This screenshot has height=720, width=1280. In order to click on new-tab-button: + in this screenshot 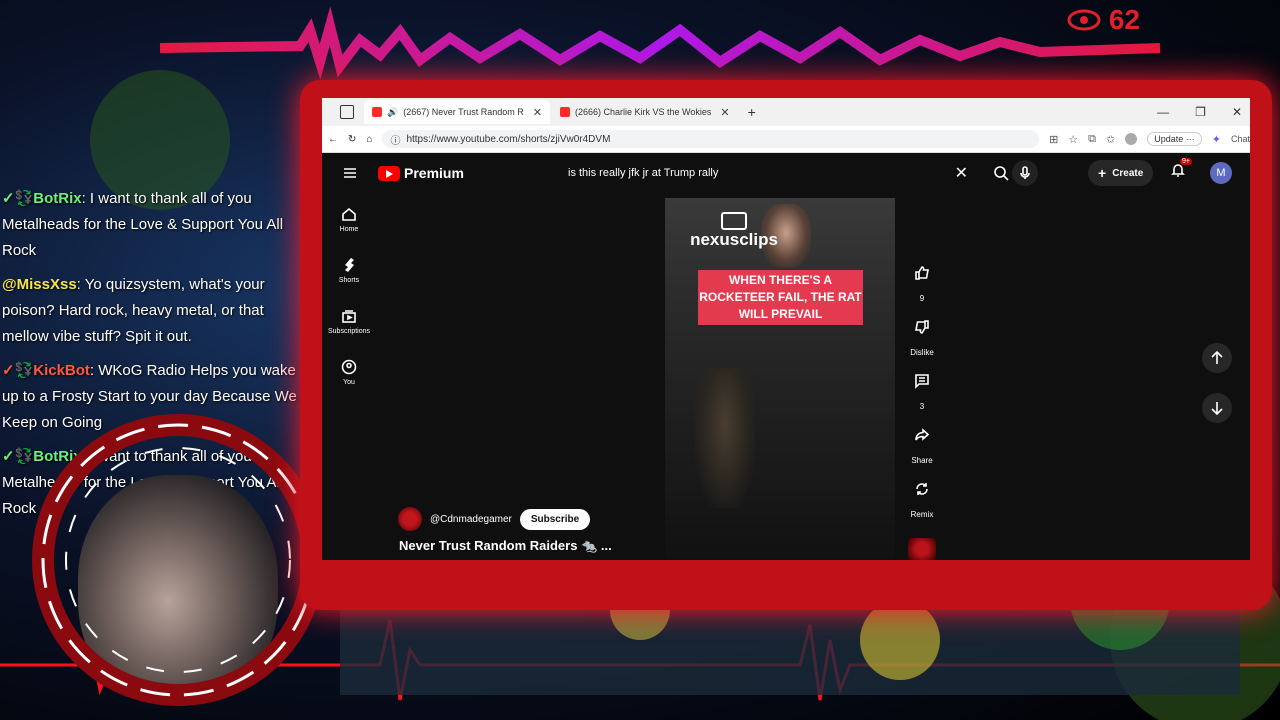, I will do `click(752, 112)`.